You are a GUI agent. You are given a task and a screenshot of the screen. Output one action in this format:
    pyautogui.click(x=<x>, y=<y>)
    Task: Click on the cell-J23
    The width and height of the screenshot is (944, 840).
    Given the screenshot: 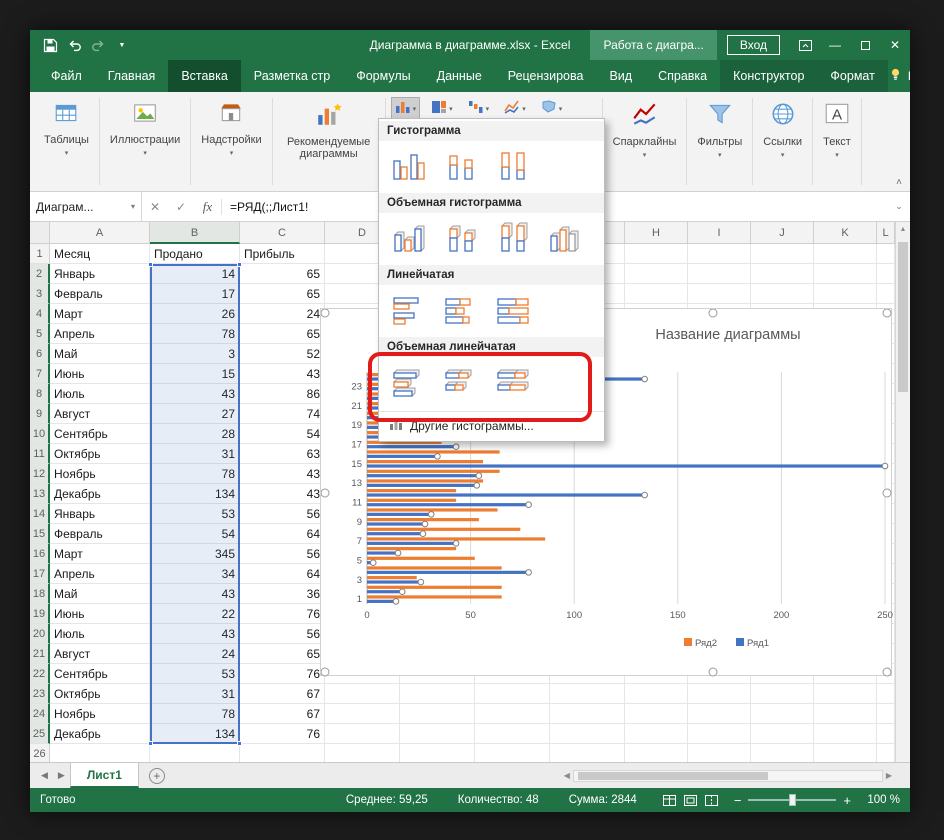 What is the action you would take?
    pyautogui.click(x=782, y=694)
    